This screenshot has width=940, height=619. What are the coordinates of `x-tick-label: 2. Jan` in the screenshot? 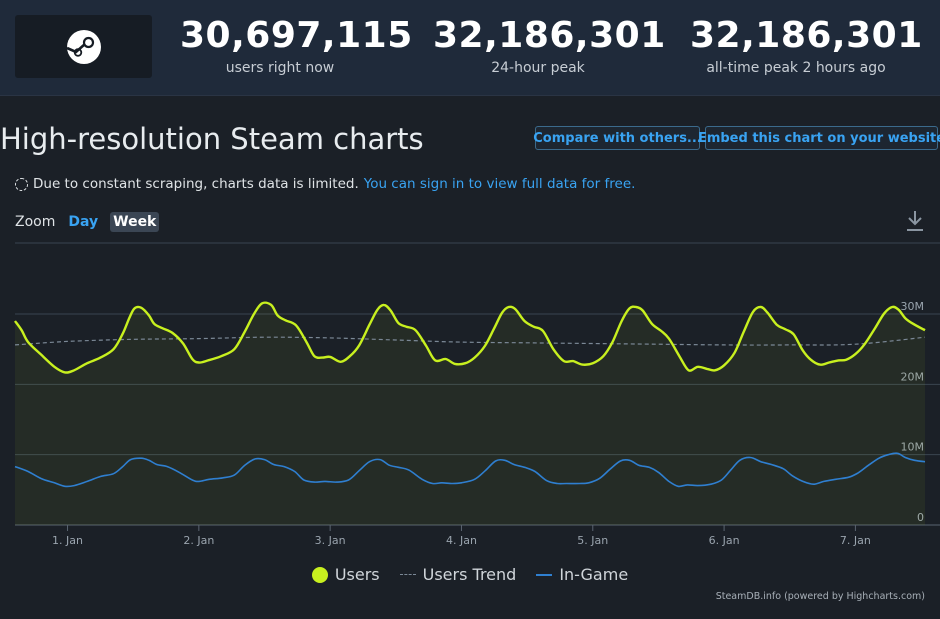 It's located at (198, 540).